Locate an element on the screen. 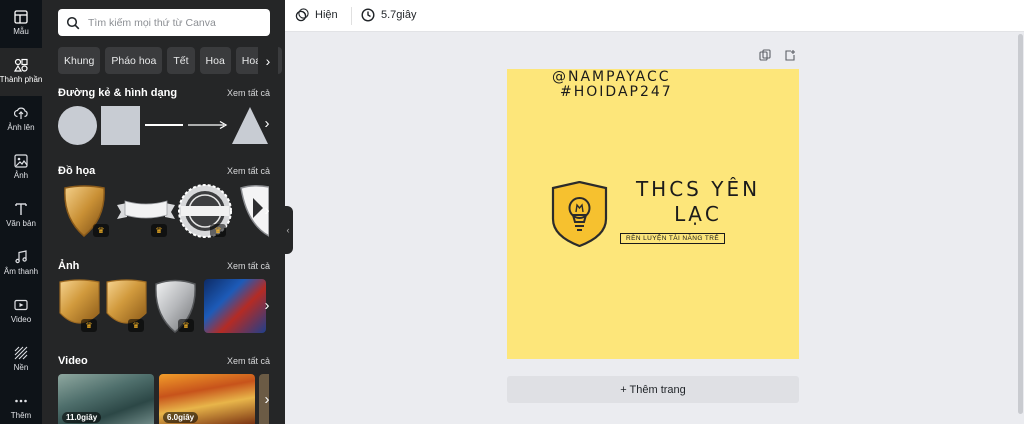 The width and height of the screenshot is (1024, 424). duplicate-page-icon is located at coordinates (765, 55).